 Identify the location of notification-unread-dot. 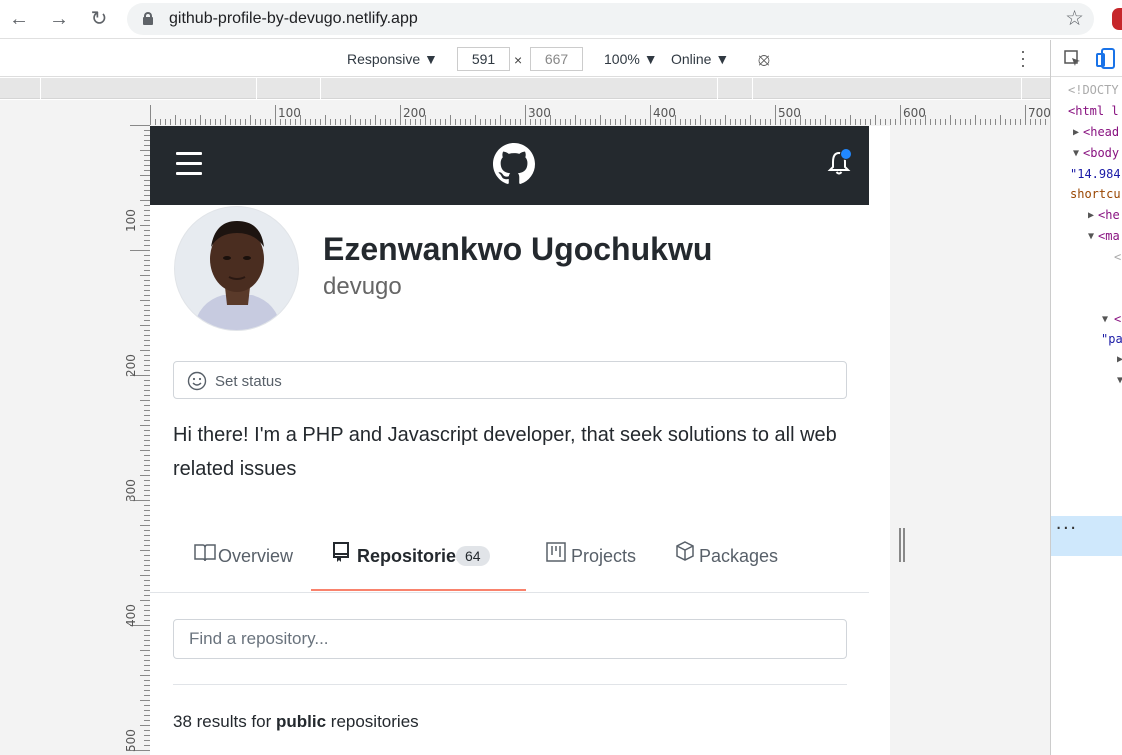
(846, 154).